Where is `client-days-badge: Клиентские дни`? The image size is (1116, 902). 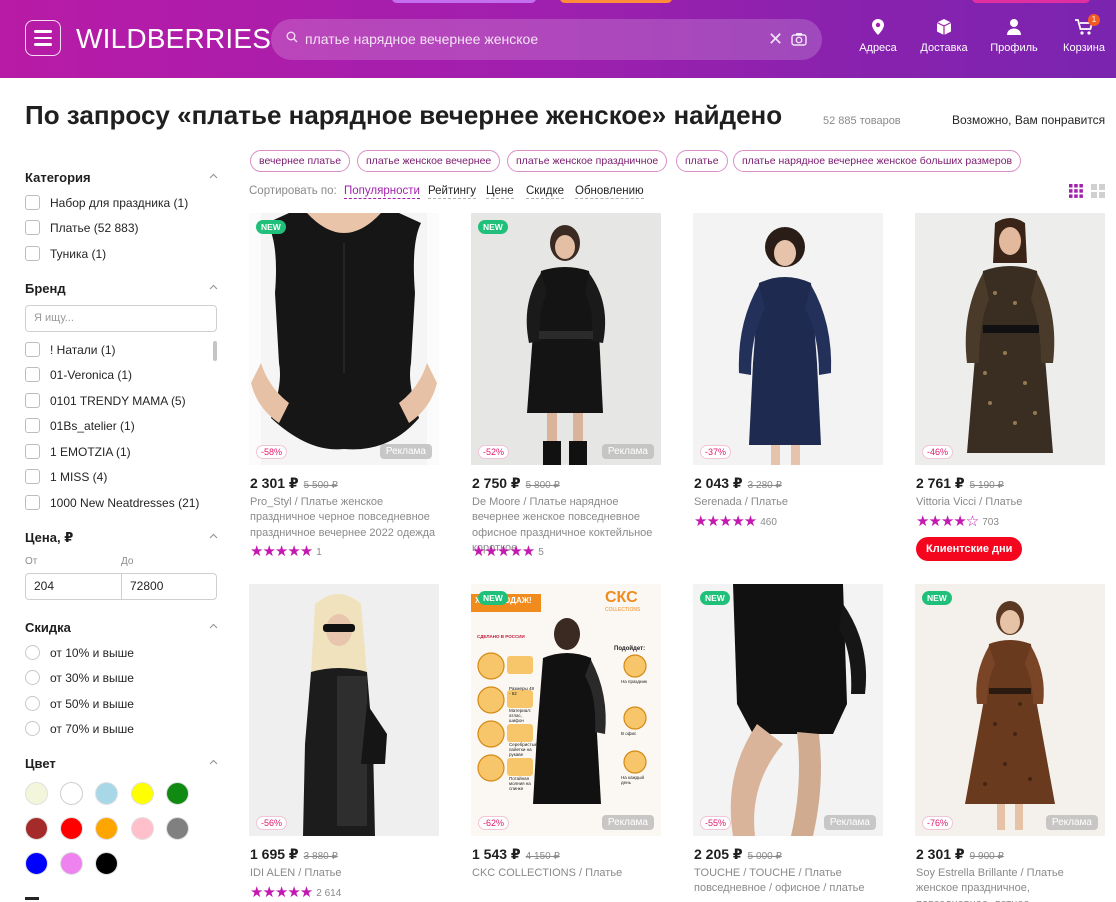 client-days-badge: Клиентские дни is located at coordinates (969, 549).